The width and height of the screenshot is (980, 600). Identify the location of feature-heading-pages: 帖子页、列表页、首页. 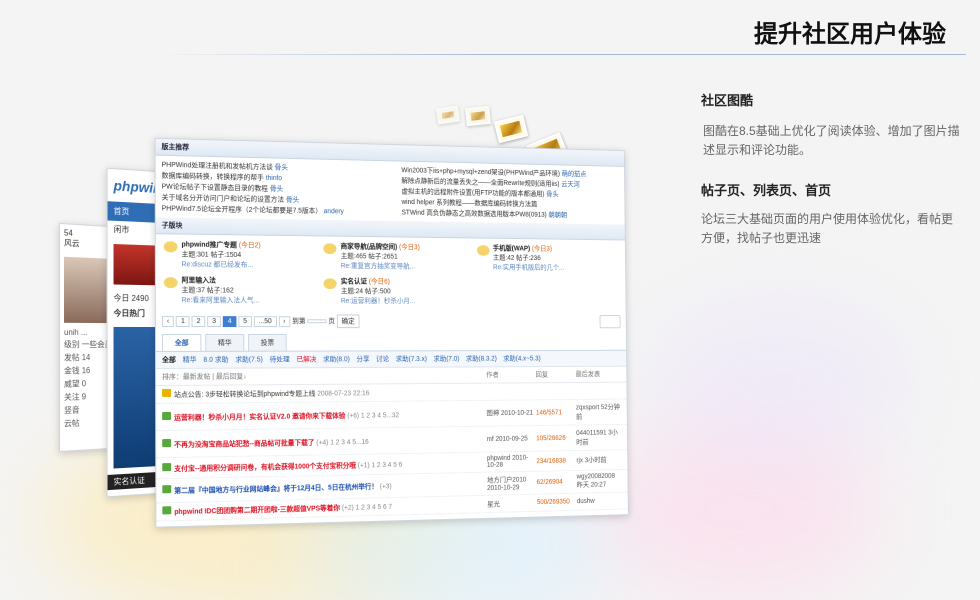
(766, 190).